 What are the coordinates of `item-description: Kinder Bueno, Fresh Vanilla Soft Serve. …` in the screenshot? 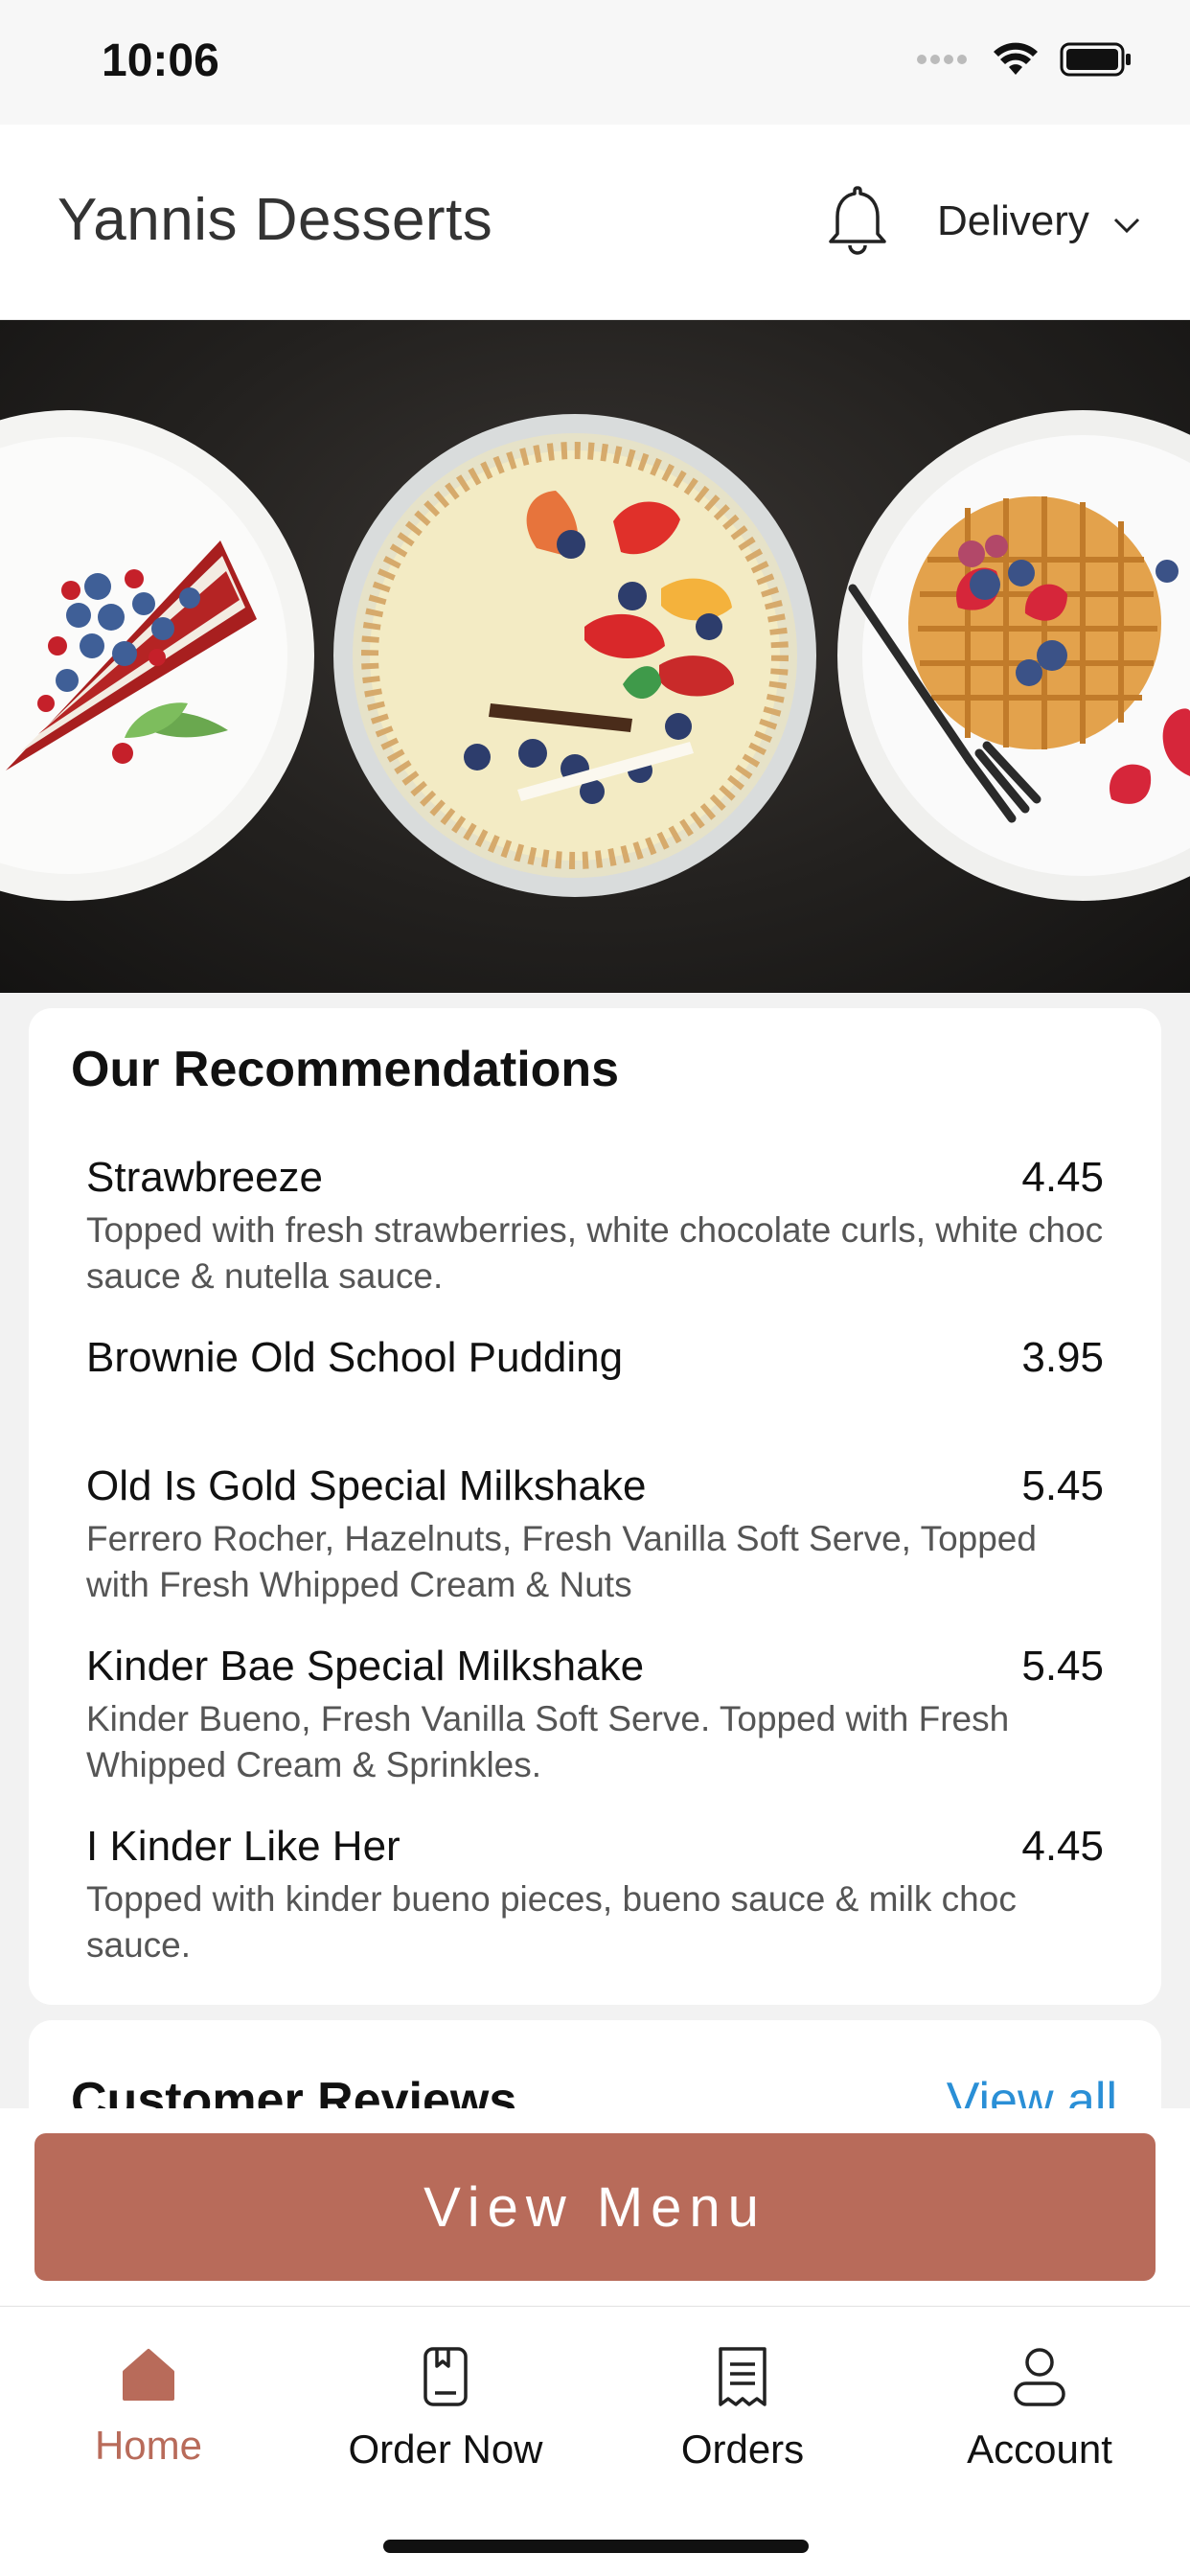 It's located at (548, 1741).